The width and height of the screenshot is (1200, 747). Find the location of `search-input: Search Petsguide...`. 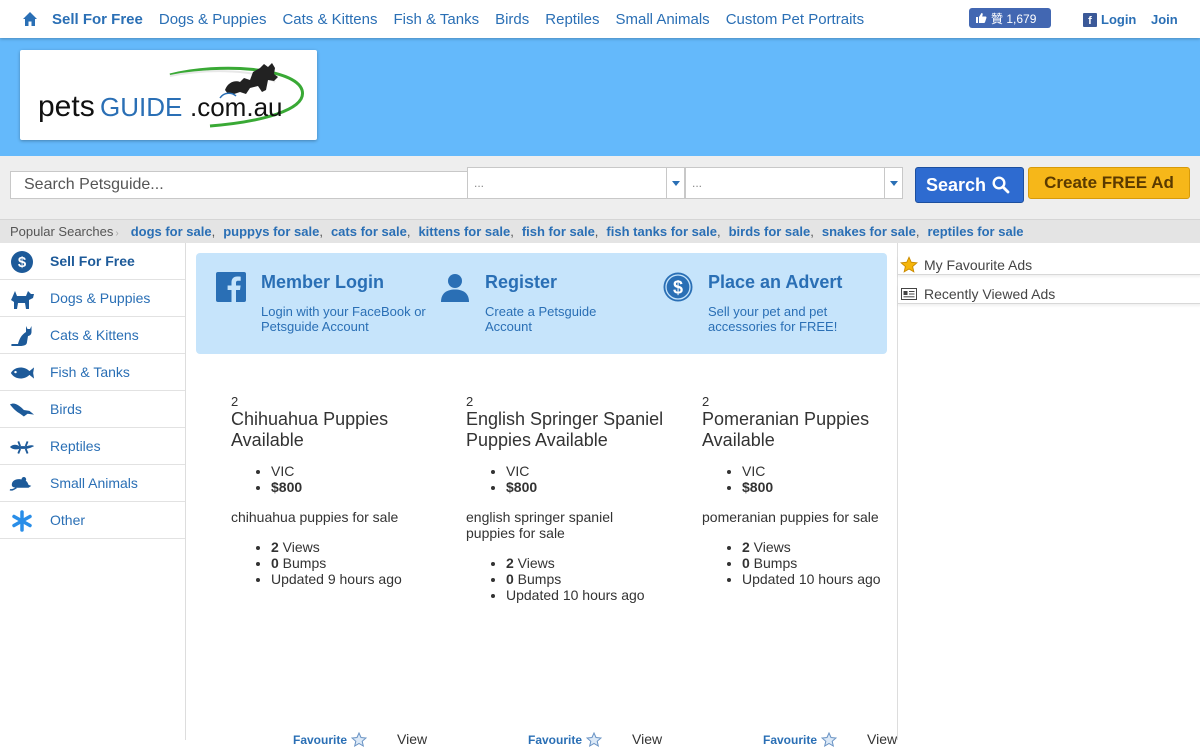

search-input: Search Petsguide... is located at coordinates (239, 185).